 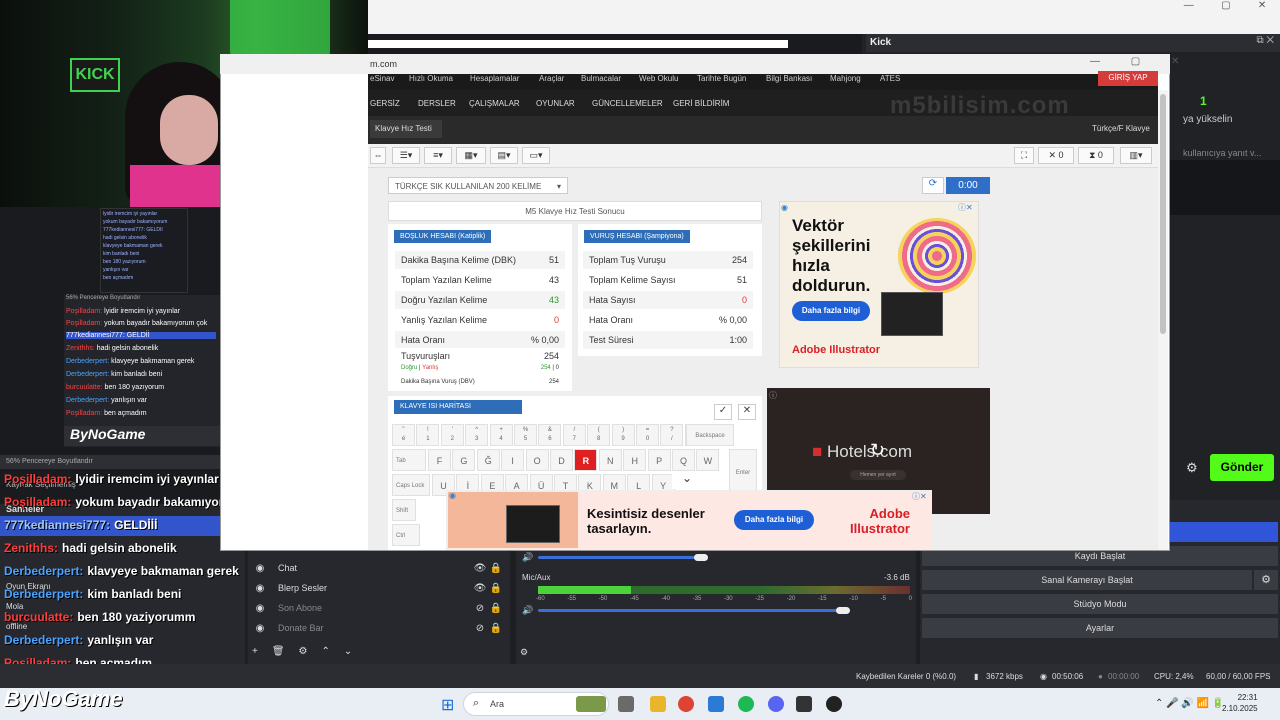 What do you see at coordinates (708, 460) in the screenshot?
I see `key: W` at bounding box center [708, 460].